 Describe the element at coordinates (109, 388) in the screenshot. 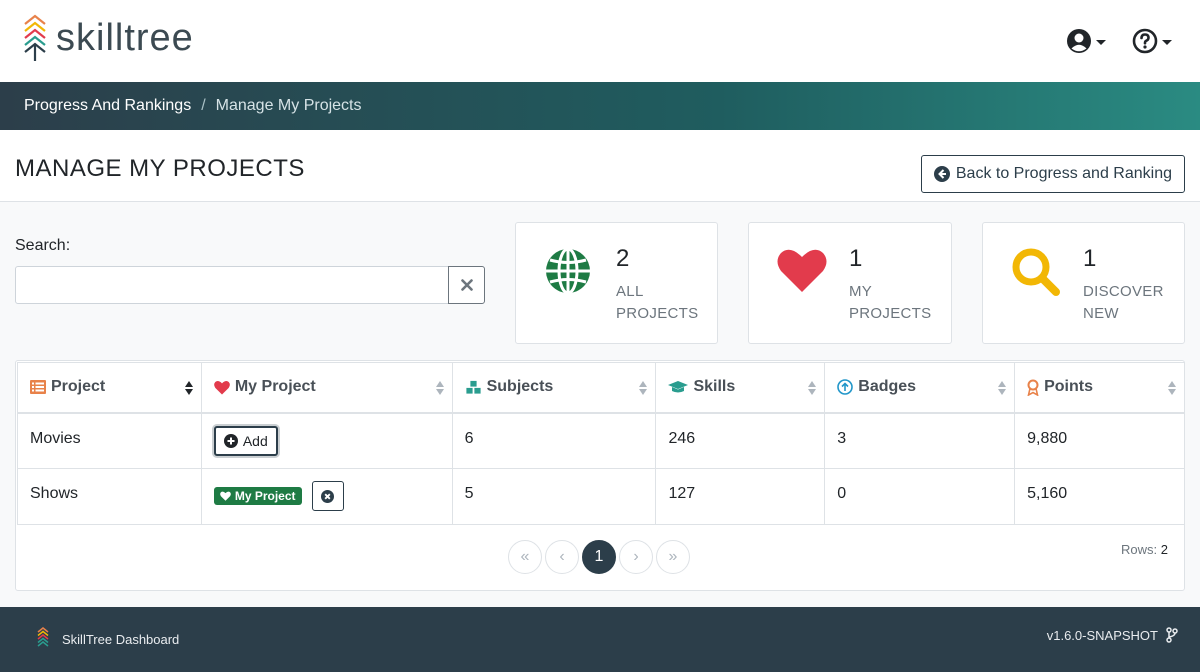

I see `column-header-project: Project` at that location.